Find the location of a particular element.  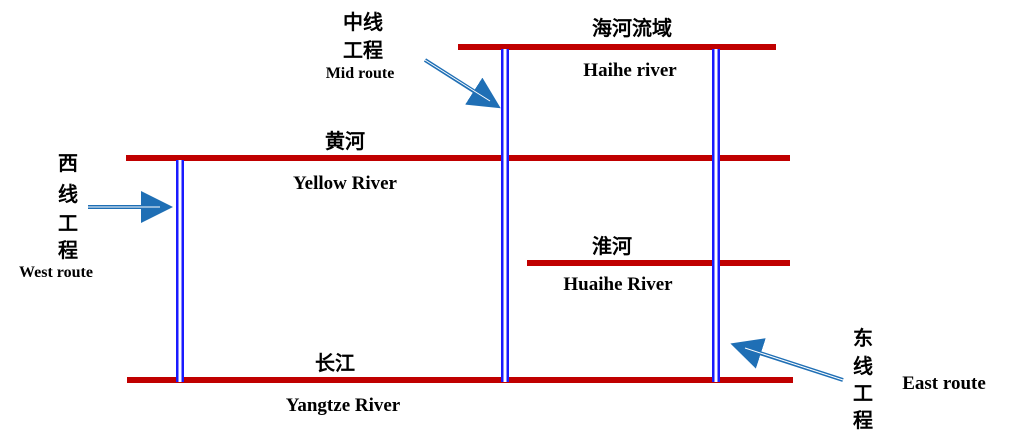

west-route-char-2: 线 is located at coordinates (68, 194).